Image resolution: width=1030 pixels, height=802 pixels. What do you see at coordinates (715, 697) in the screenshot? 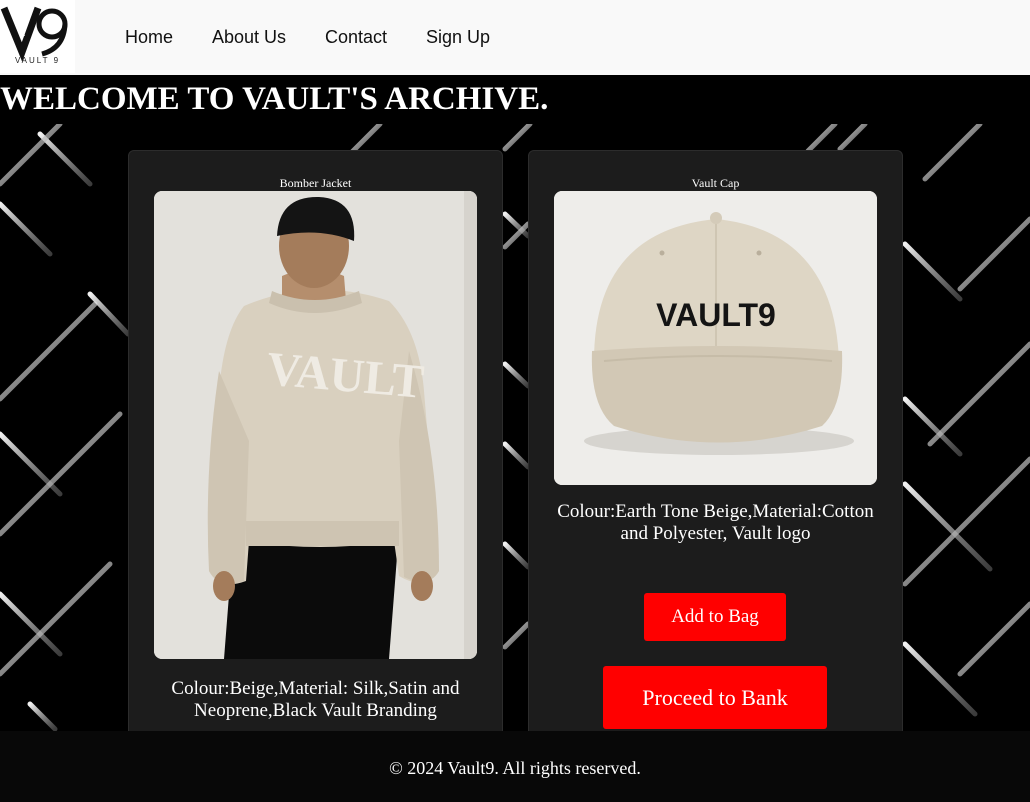
I see `proceed-to-bank-button: Proceed to Bank` at bounding box center [715, 697].